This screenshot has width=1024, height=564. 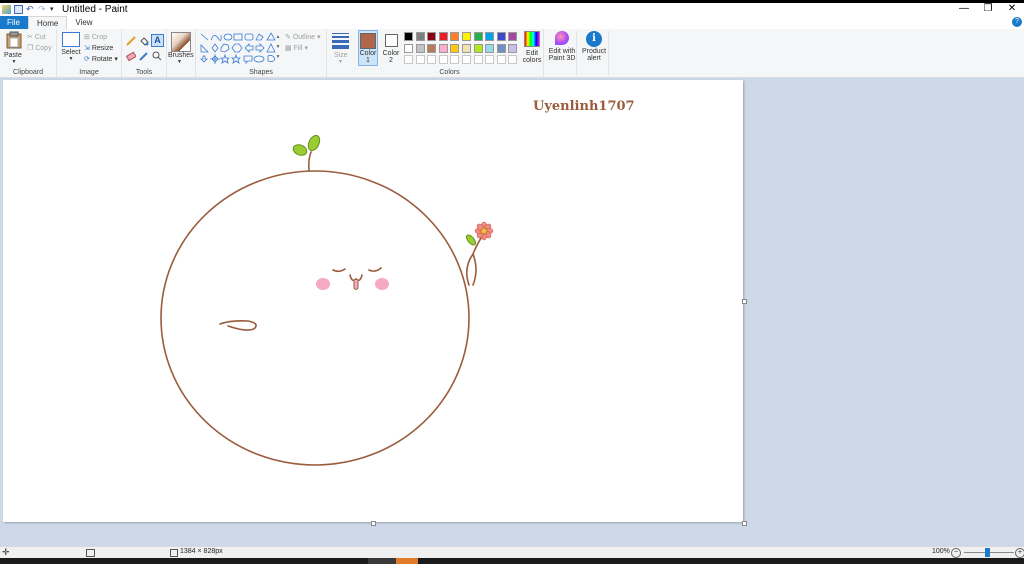 I want to click on save-icon, so click(x=18, y=9).